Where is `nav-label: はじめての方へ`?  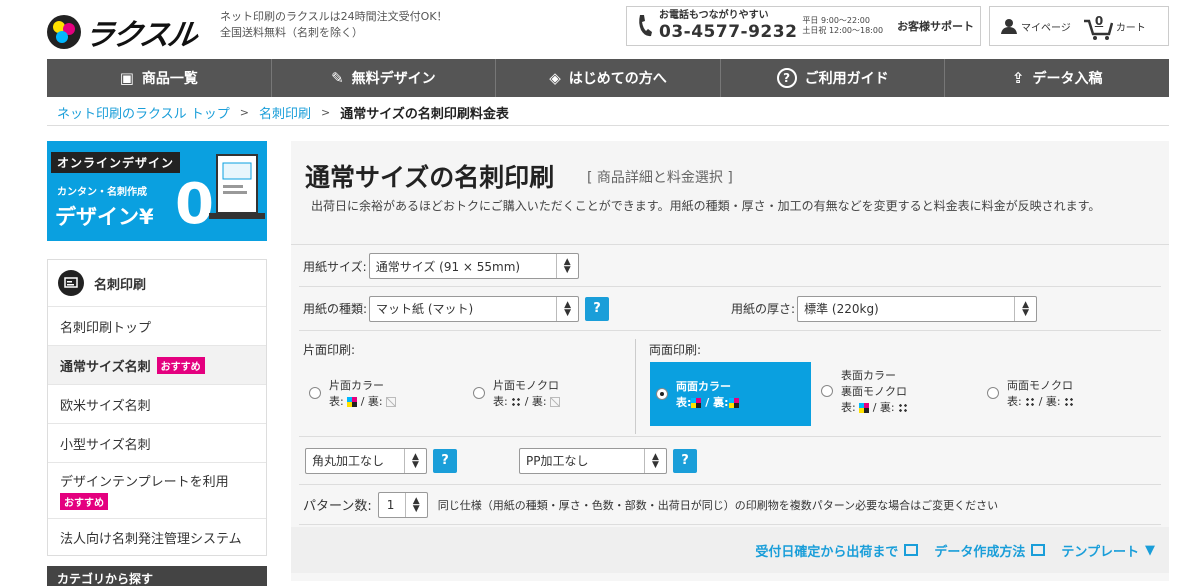 nav-label: はじめての方へ is located at coordinates (617, 79).